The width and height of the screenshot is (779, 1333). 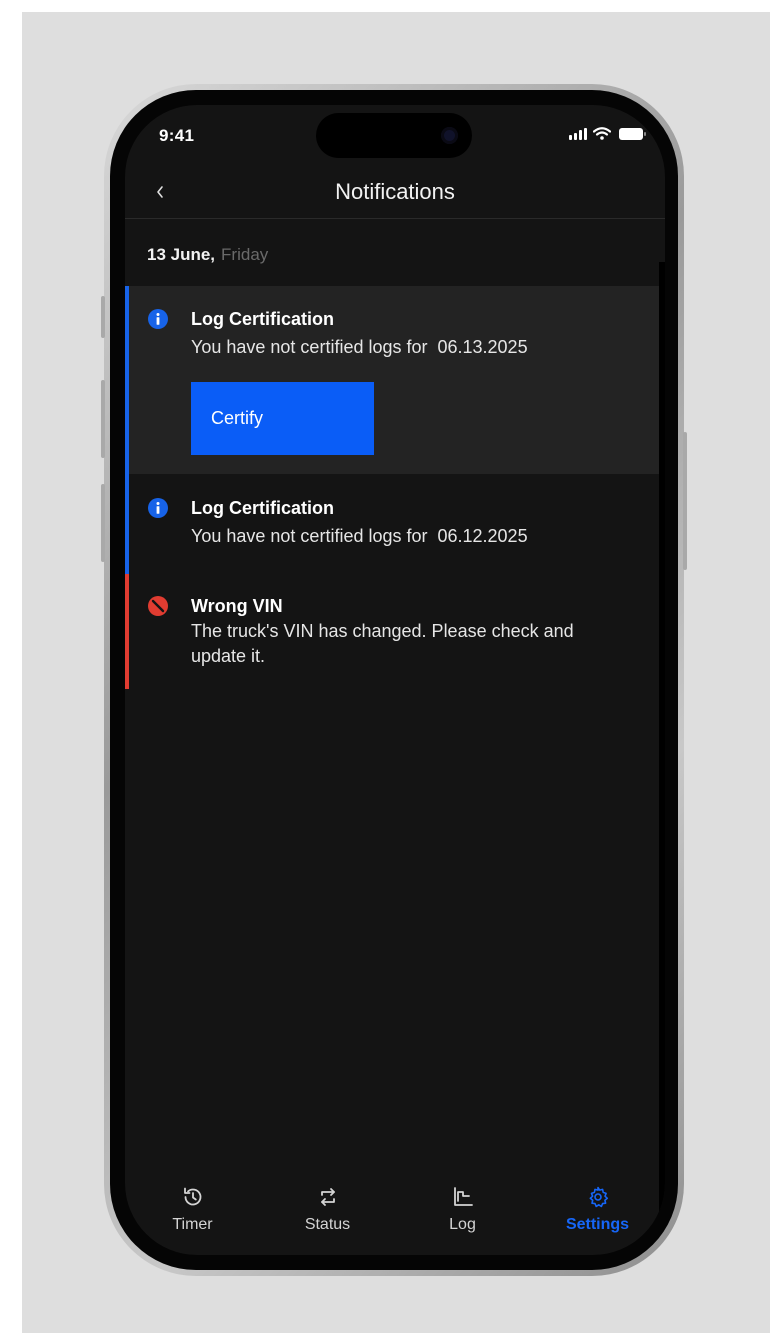 I want to click on signal-icon, so click(x=578, y=134).